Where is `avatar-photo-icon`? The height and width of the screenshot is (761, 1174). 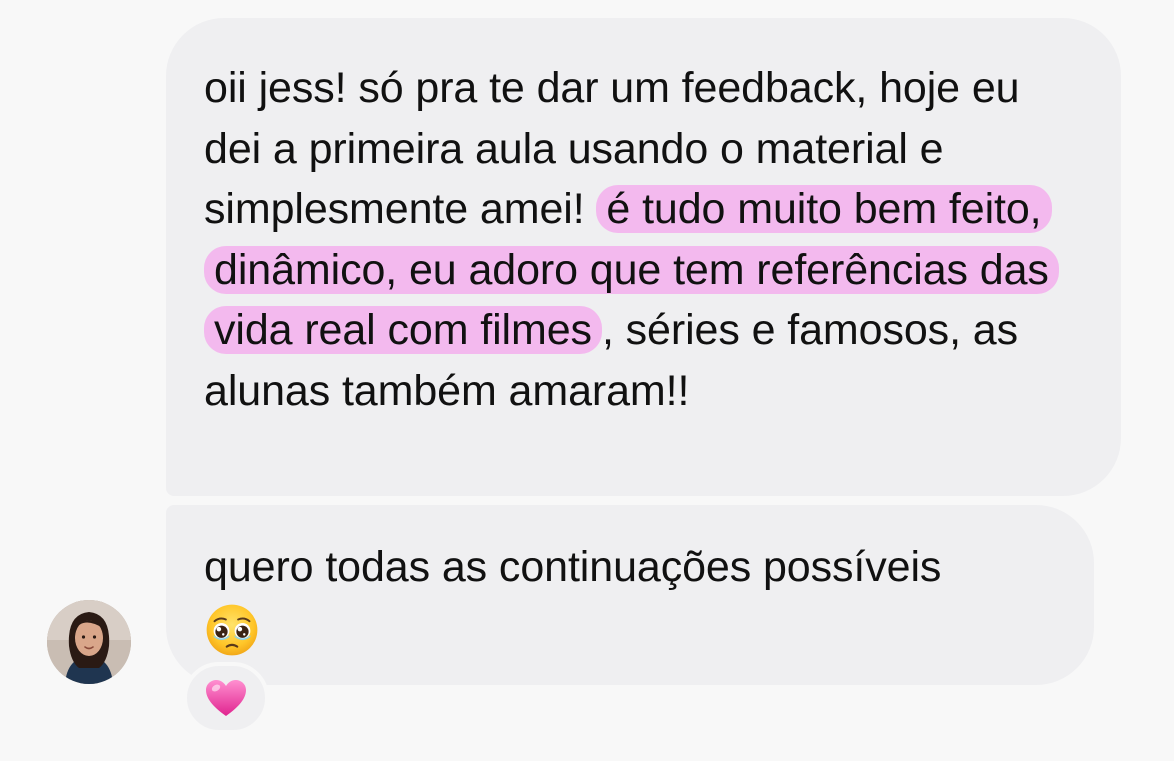
avatar-photo-icon is located at coordinates (89, 642).